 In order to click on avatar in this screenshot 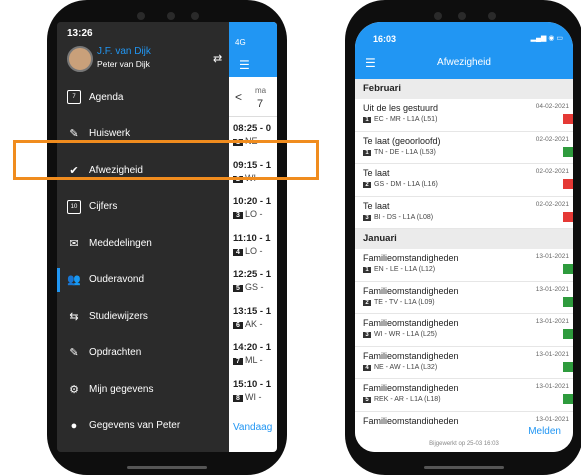, I will do `click(80, 59)`.